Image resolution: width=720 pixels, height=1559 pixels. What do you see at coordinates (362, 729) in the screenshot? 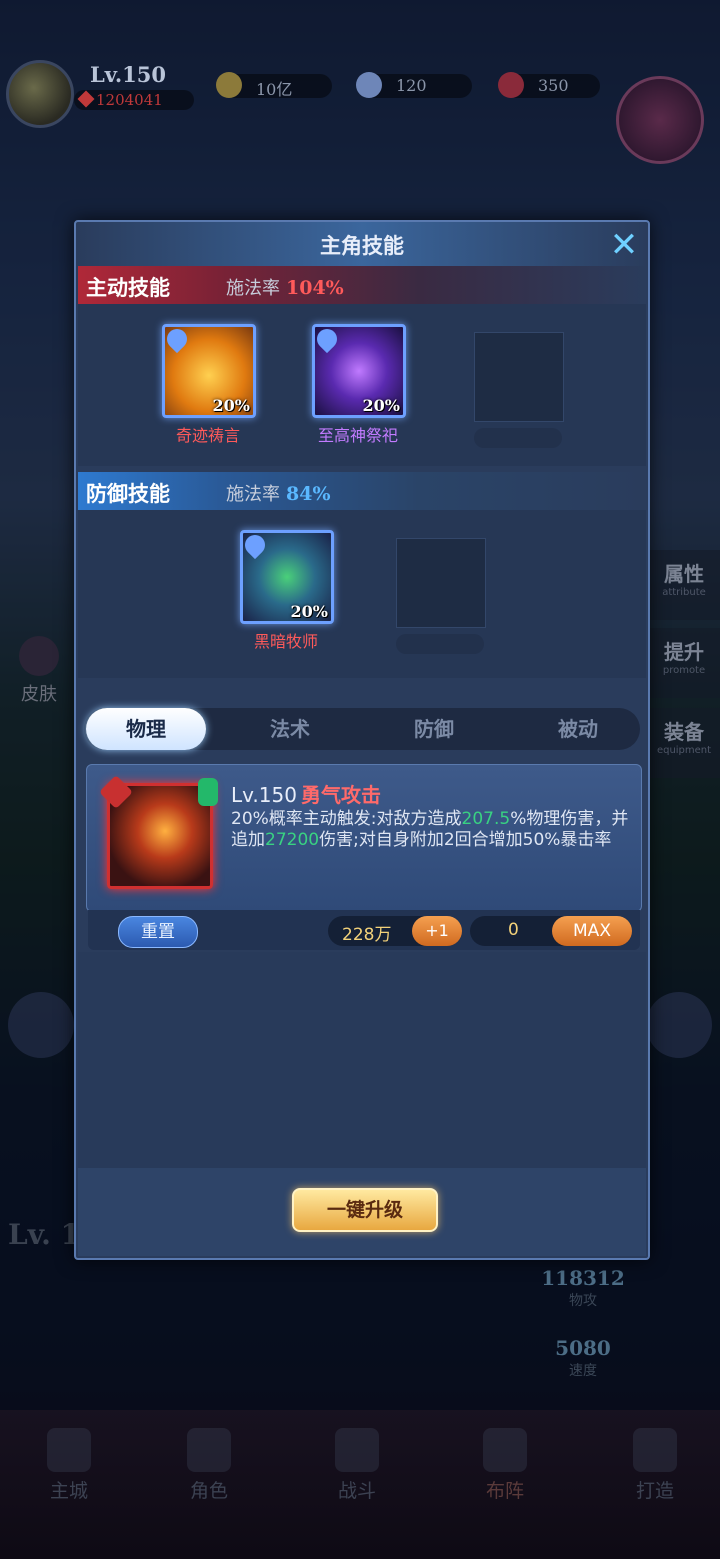
I see `skill-category-tabs: 物理 法术 防御 被动` at bounding box center [362, 729].